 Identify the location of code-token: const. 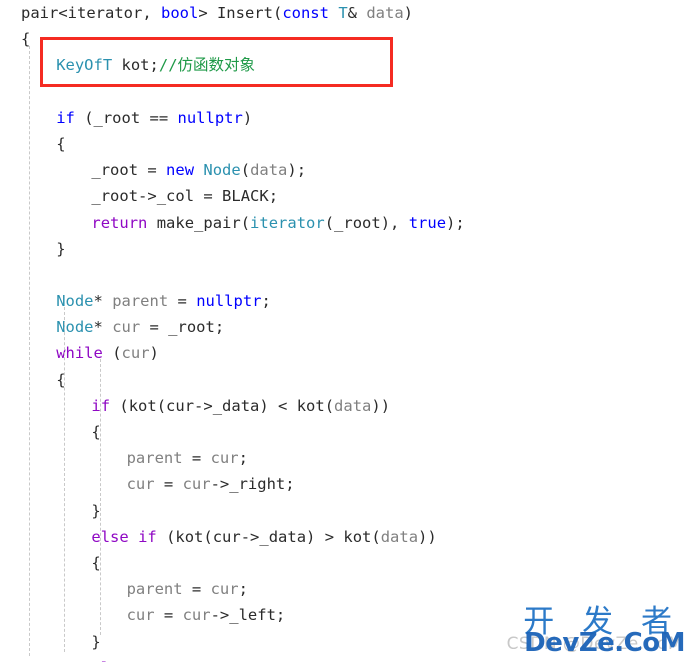
(305, 13).